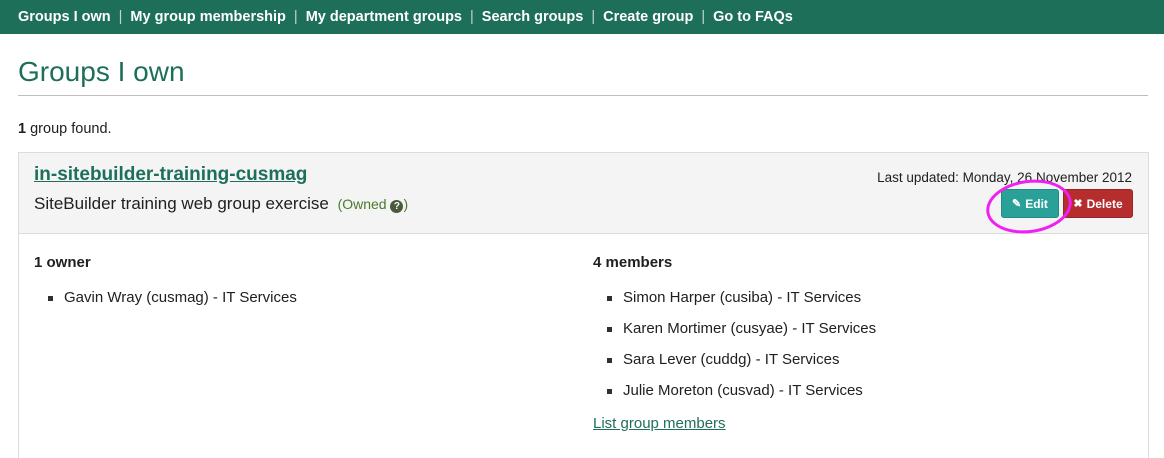 This screenshot has width=1164, height=458. Describe the element at coordinates (734, 366) in the screenshot. I see `member-item: Sara Lever (cuddg) - IT Services` at that location.